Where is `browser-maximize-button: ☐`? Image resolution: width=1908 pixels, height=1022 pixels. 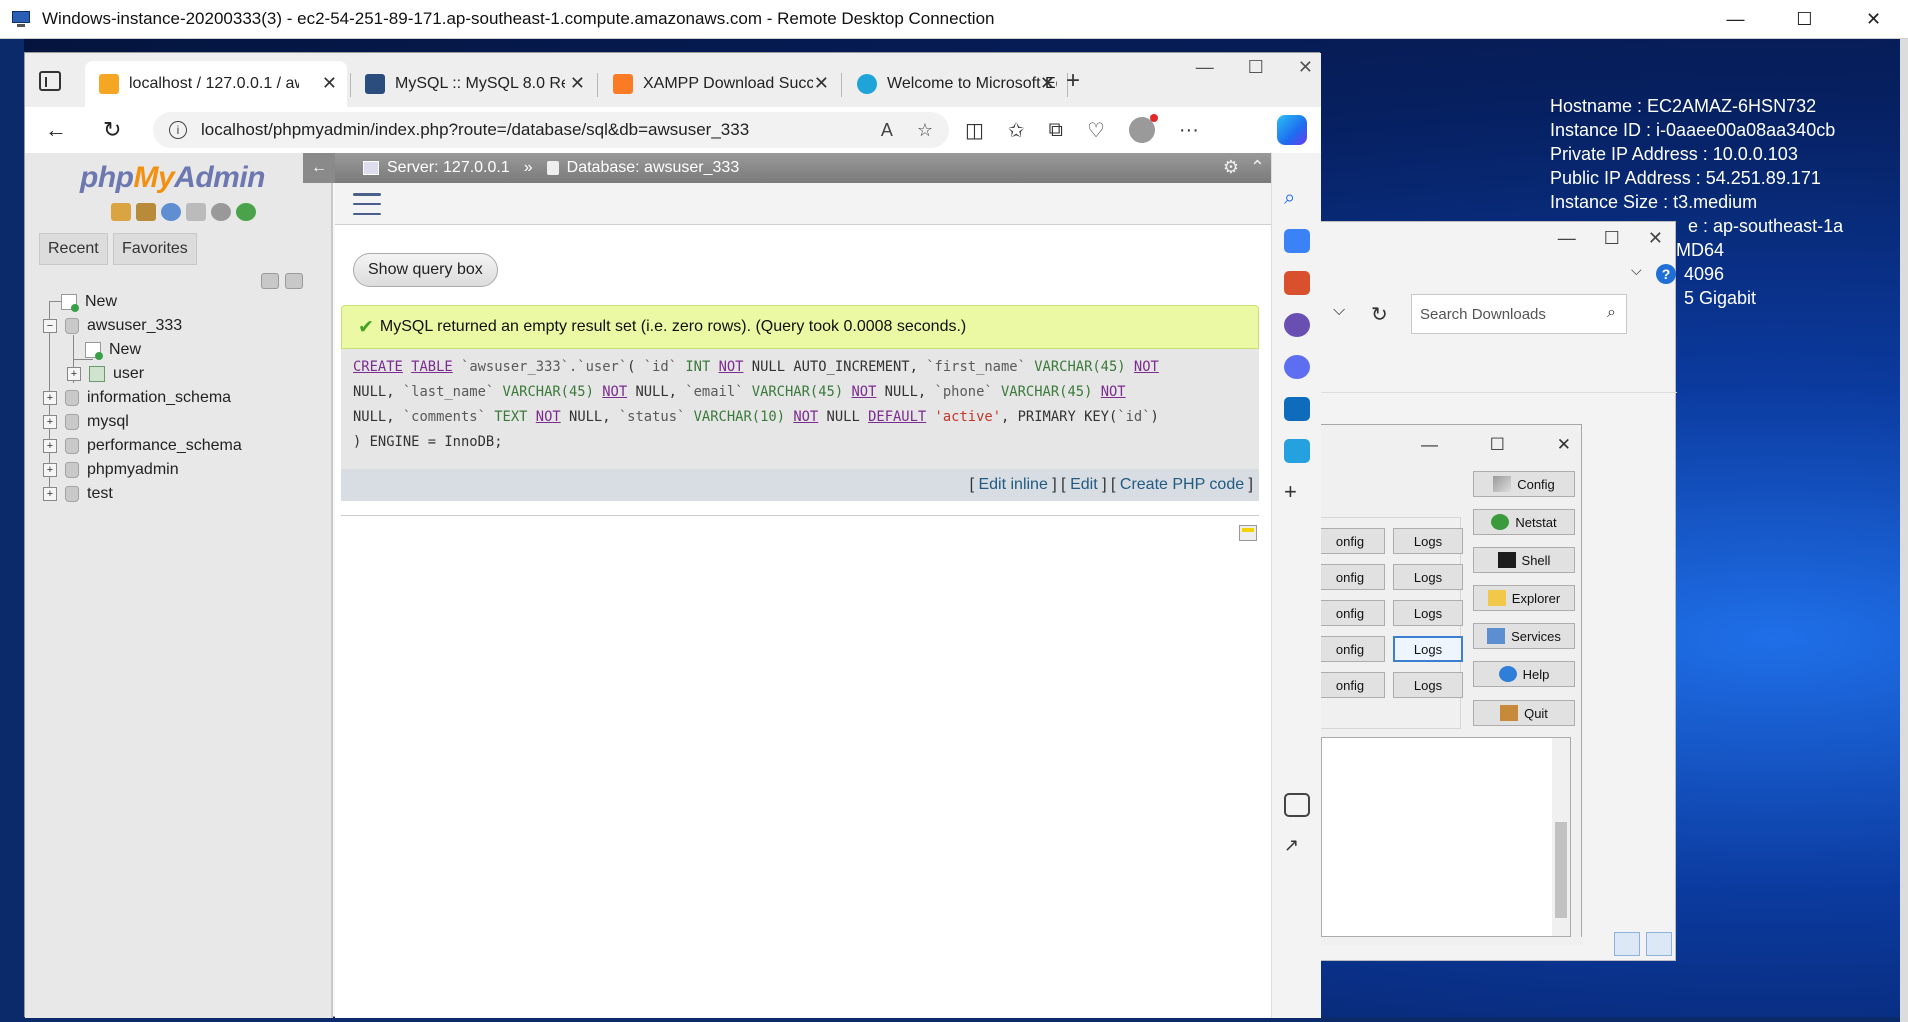 browser-maximize-button: ☐ is located at coordinates (1256, 67).